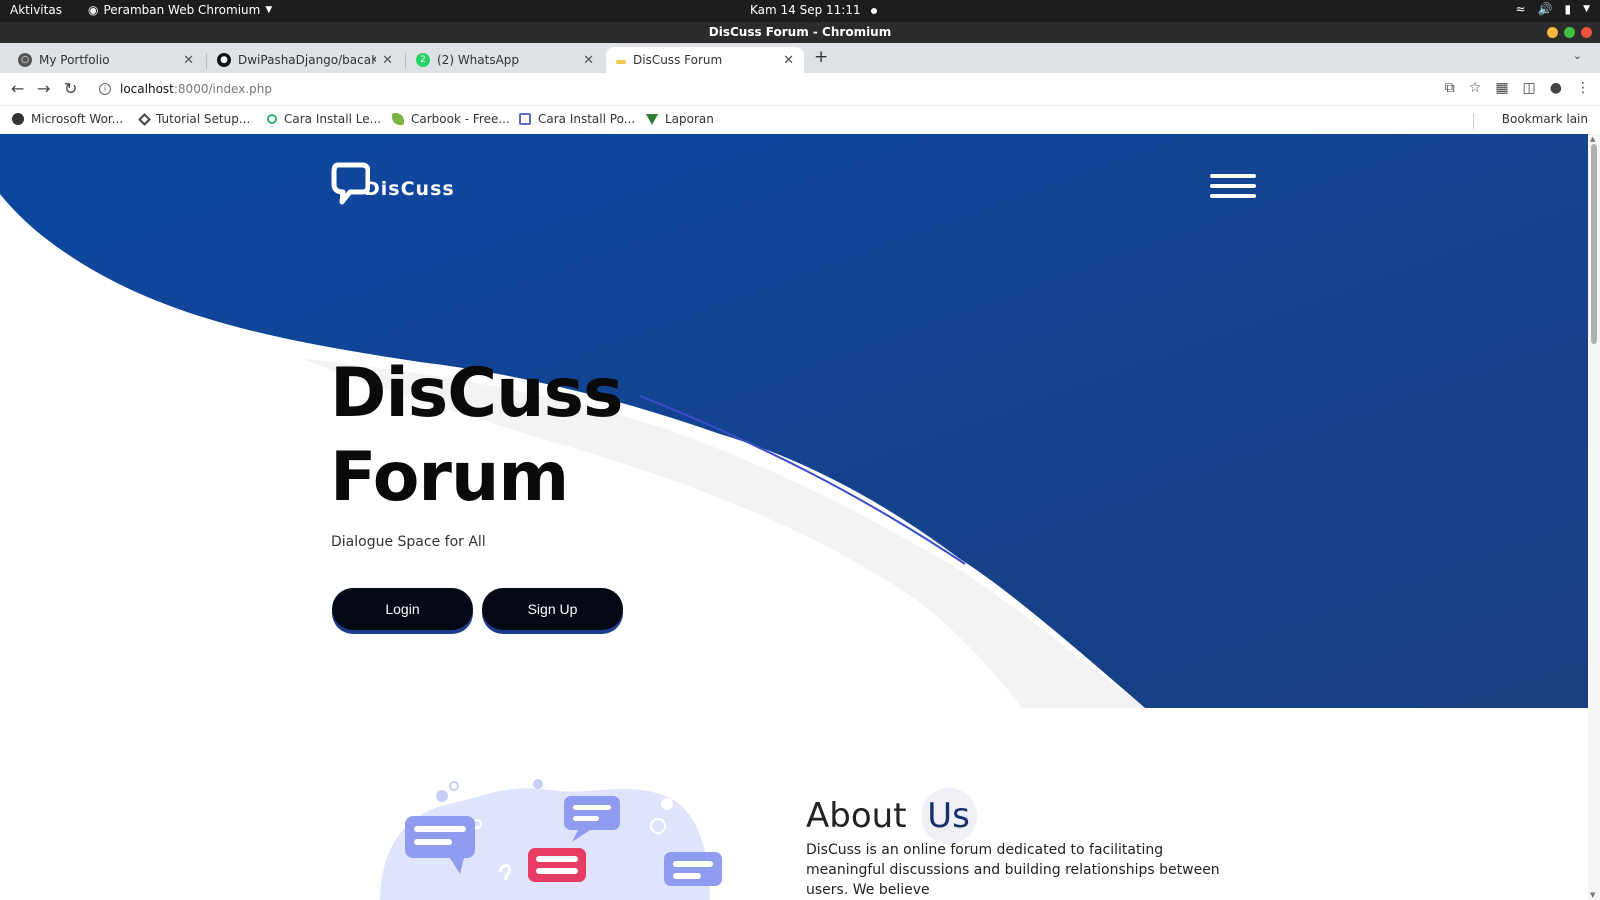 The image size is (1600, 900). Describe the element at coordinates (449, 477) in the screenshot. I see `hero-title-line2: Forum` at that location.